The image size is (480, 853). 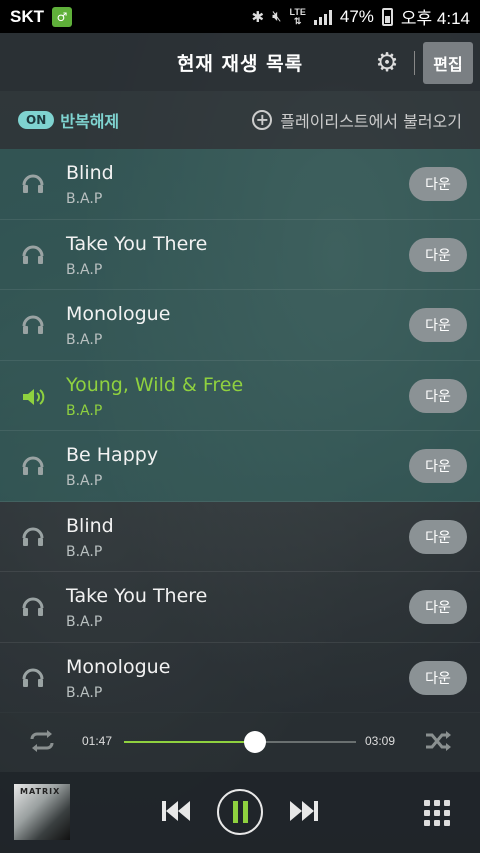 I want to click on shuffle-icon, so click(x=438, y=741).